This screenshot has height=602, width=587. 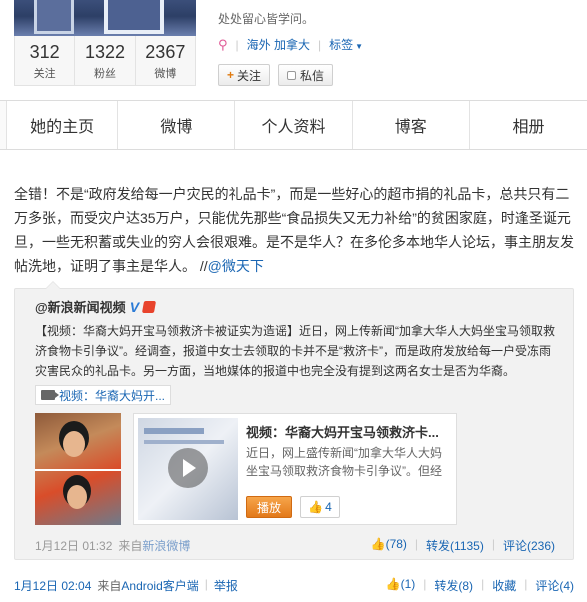 I want to click on like-button: 👍(1), so click(x=401, y=585).